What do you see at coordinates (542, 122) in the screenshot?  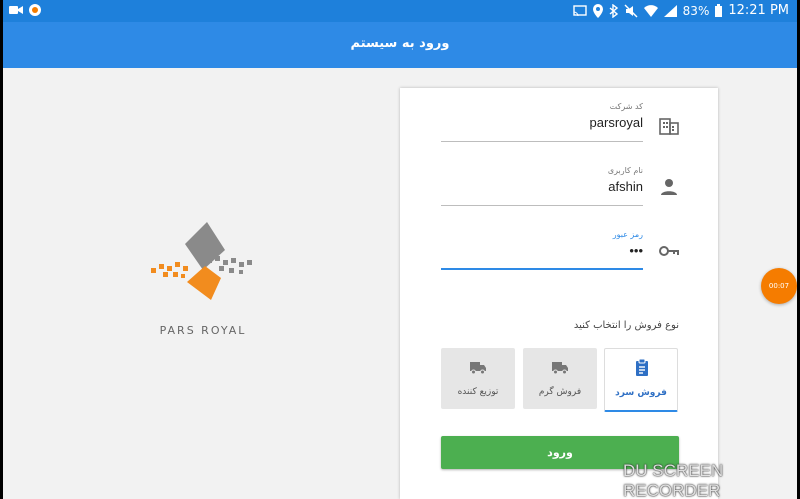 I see `company-code-field: کد شرکت parsroyal` at bounding box center [542, 122].